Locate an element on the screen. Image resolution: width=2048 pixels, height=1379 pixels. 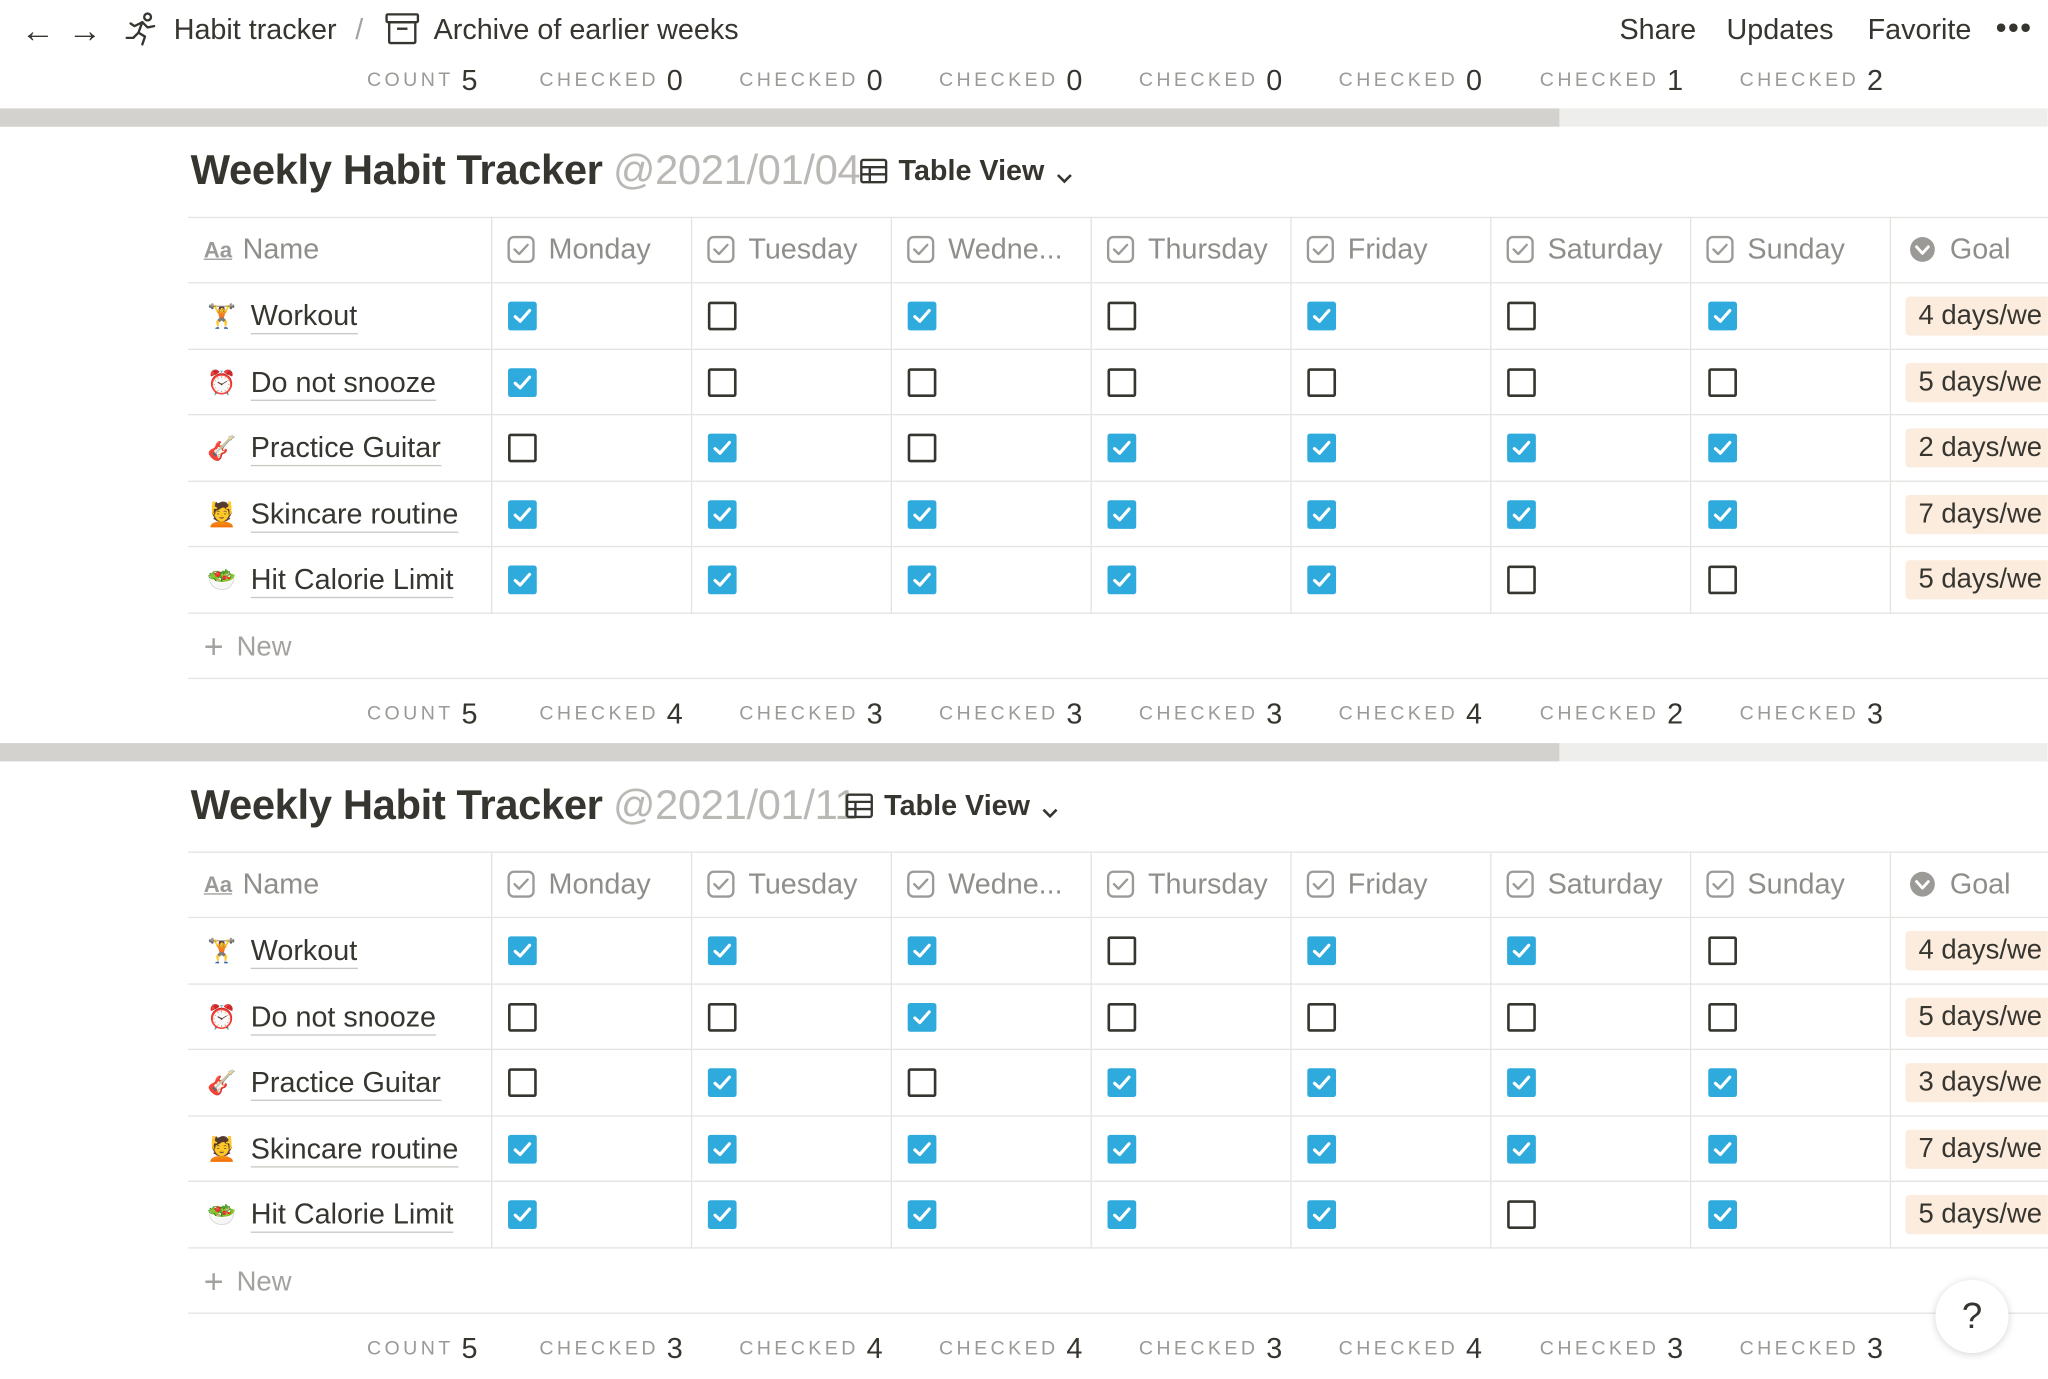
column-header-day: Thursday is located at coordinates (1187, 249).